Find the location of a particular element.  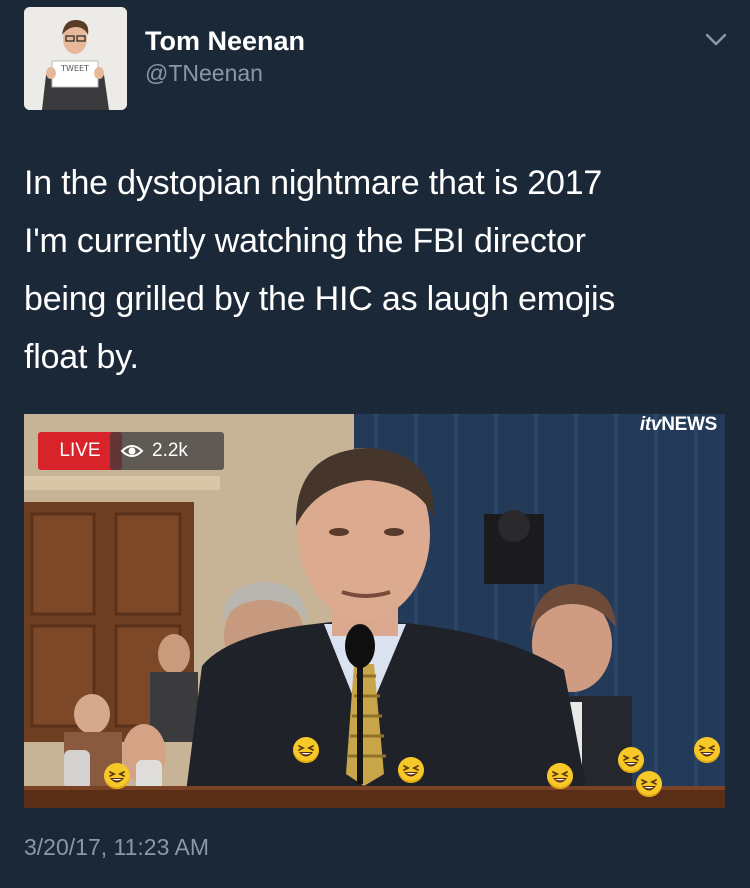

viewer-count-badge: 2.2k is located at coordinates (167, 451).